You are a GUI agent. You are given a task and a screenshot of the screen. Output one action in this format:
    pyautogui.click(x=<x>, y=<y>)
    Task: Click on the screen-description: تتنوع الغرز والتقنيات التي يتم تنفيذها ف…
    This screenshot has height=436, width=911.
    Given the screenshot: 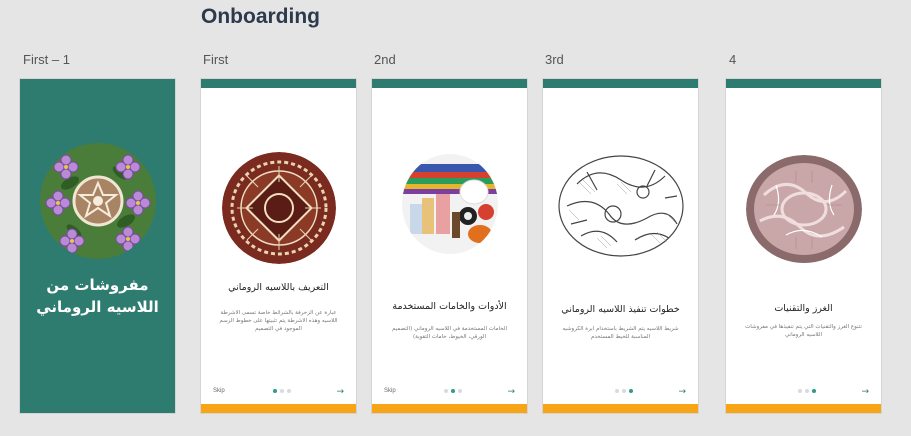 What is the action you would take?
    pyautogui.click(x=803, y=331)
    